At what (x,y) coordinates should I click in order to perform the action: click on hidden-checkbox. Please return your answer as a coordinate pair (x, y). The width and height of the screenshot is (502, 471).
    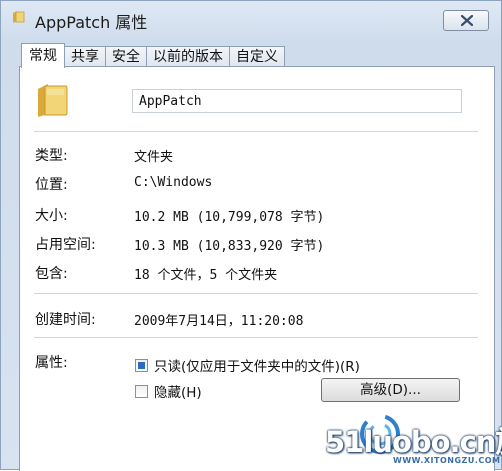
    Looking at the image, I should click on (141, 391).